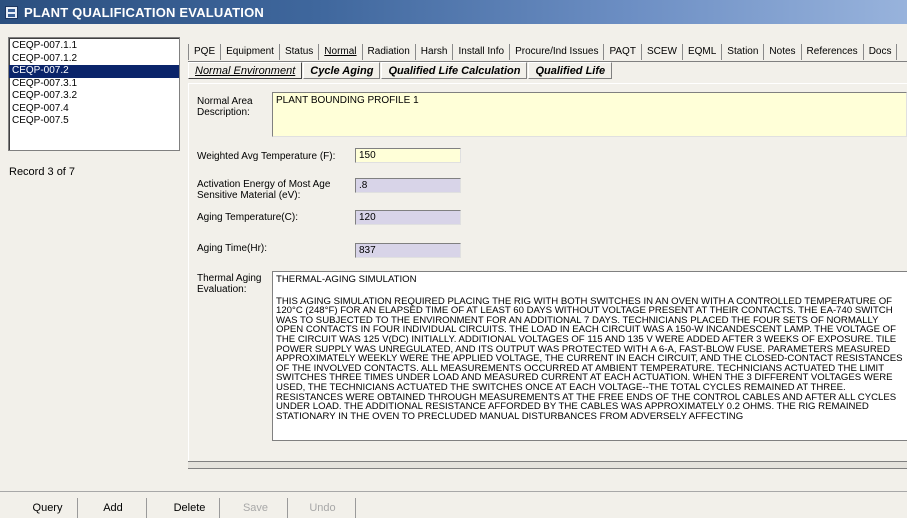 The height and width of the screenshot is (518, 907). I want to click on record-list-item: CEQP-007.3.2, so click(94, 96).